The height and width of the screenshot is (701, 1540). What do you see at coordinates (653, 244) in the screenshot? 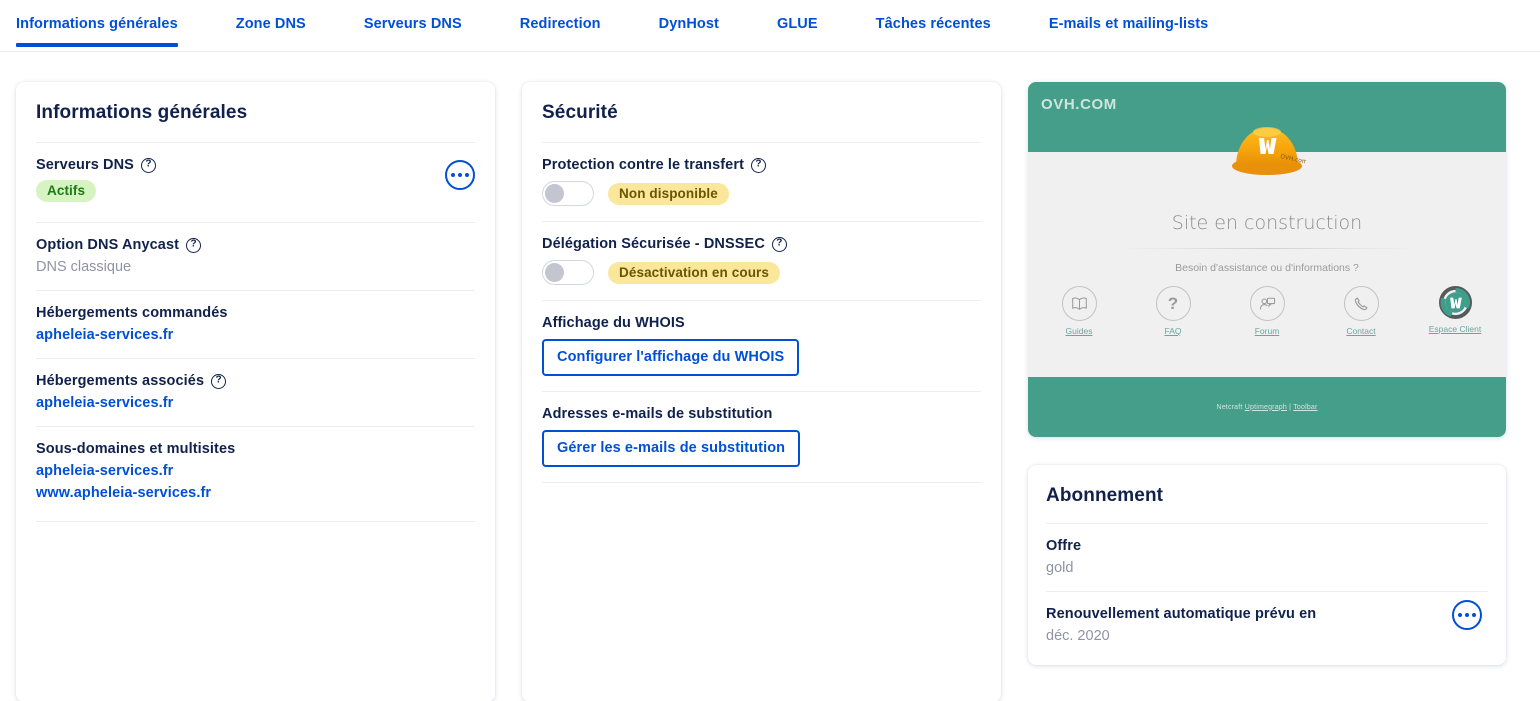
I see `dnssec-label: Délégation Sécurisée - DNSSEC` at bounding box center [653, 244].